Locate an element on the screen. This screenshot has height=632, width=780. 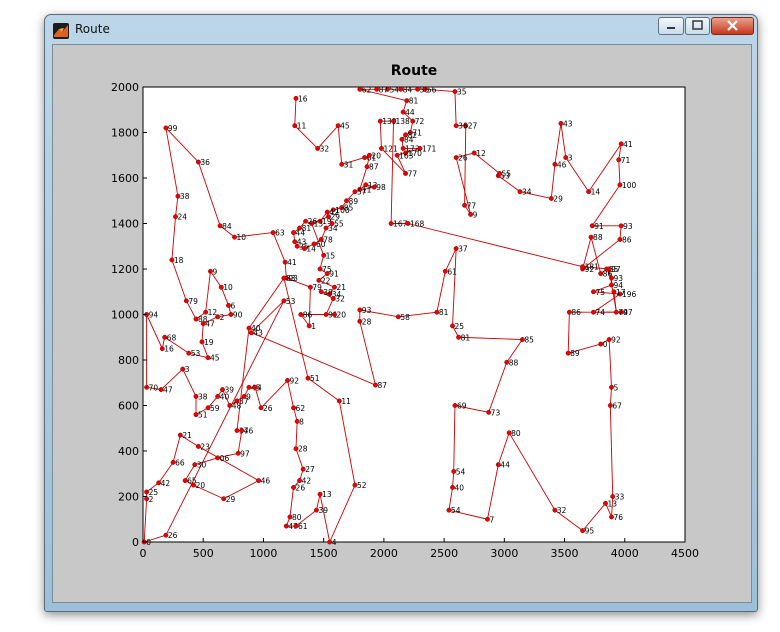
x-tick-label: 0 is located at coordinates (143, 553).